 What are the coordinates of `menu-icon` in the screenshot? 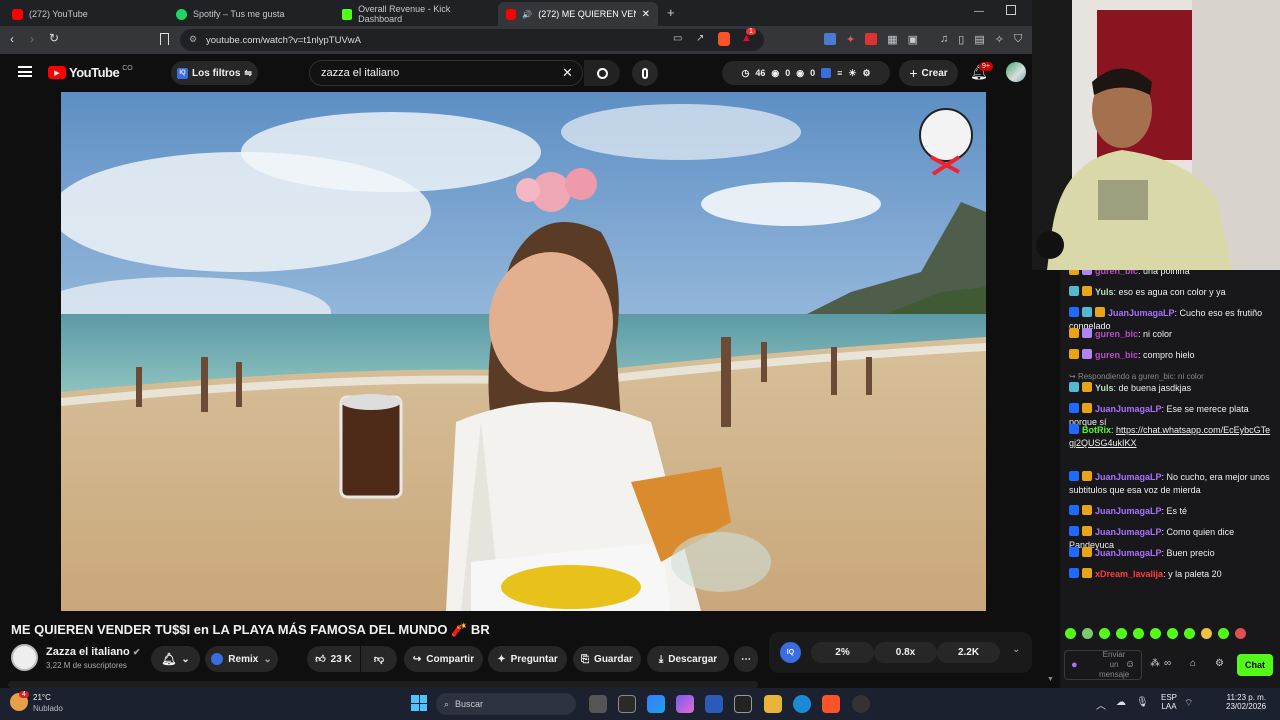 It's located at (25, 71).